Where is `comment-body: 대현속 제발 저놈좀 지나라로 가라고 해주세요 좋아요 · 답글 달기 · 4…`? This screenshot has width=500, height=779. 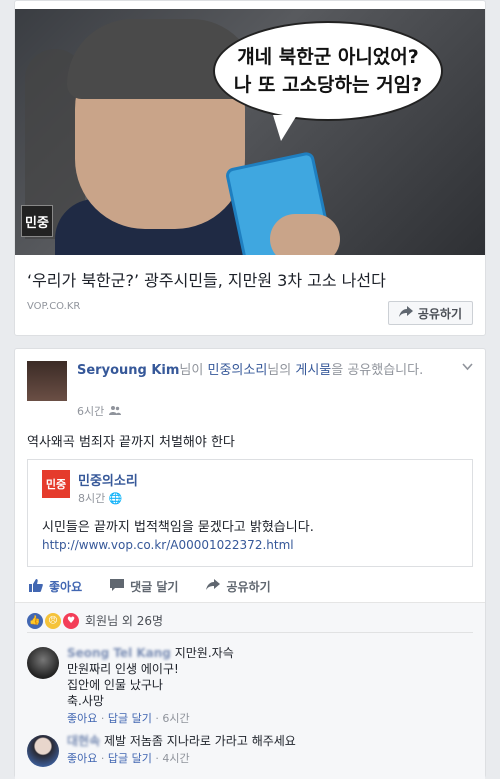 comment-body: 대현속 제발 저놈좀 지나라로 가라고 해주세요 좋아요 · 답글 달기 · 4… is located at coordinates (262, 750).